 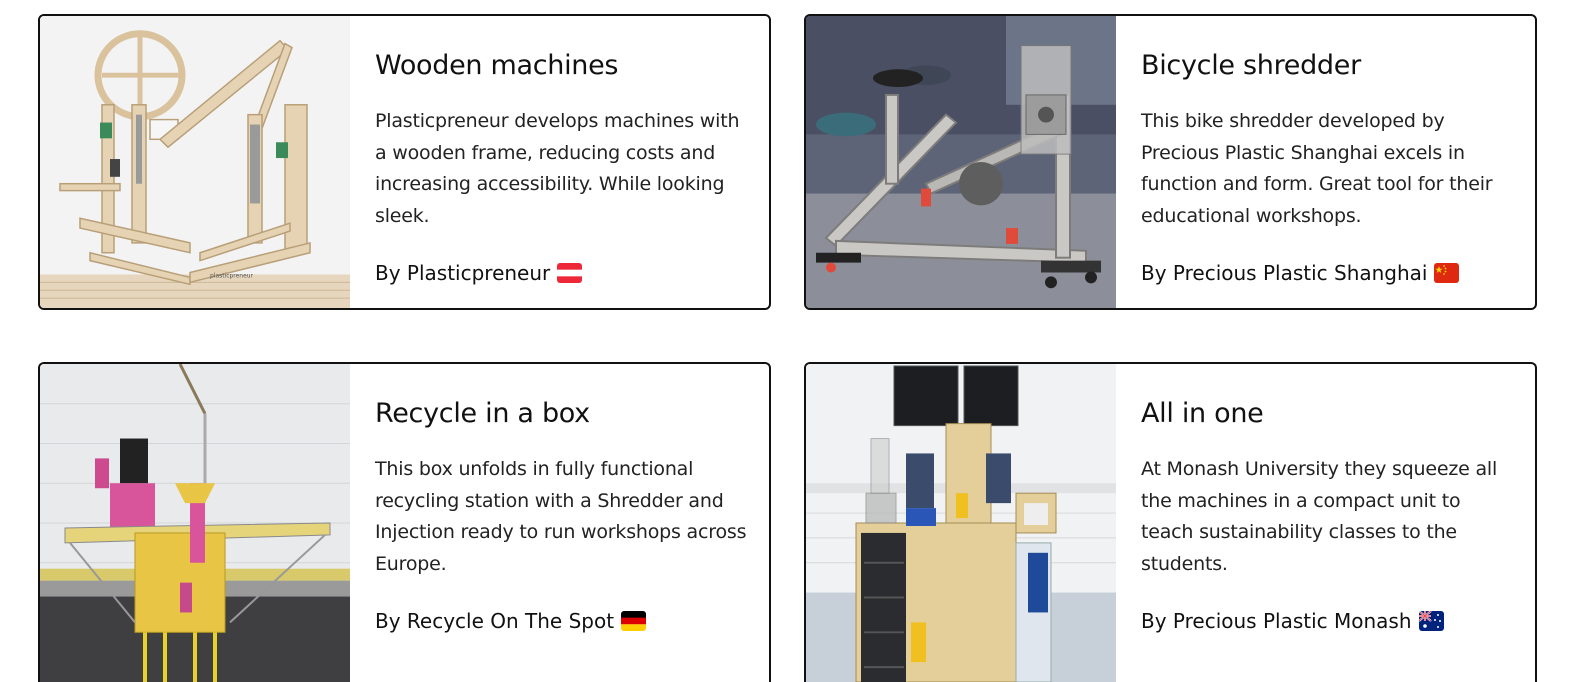 What do you see at coordinates (195, 523) in the screenshot?
I see `recycle-in-a-box-photo` at bounding box center [195, 523].